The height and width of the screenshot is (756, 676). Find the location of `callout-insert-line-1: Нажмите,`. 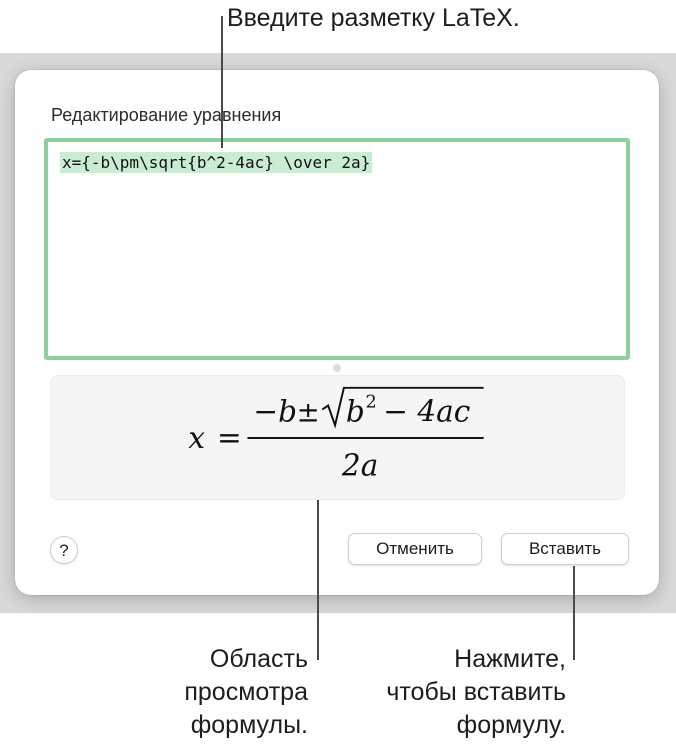

callout-insert-line-1: Нажмите, is located at coordinates (510, 659).